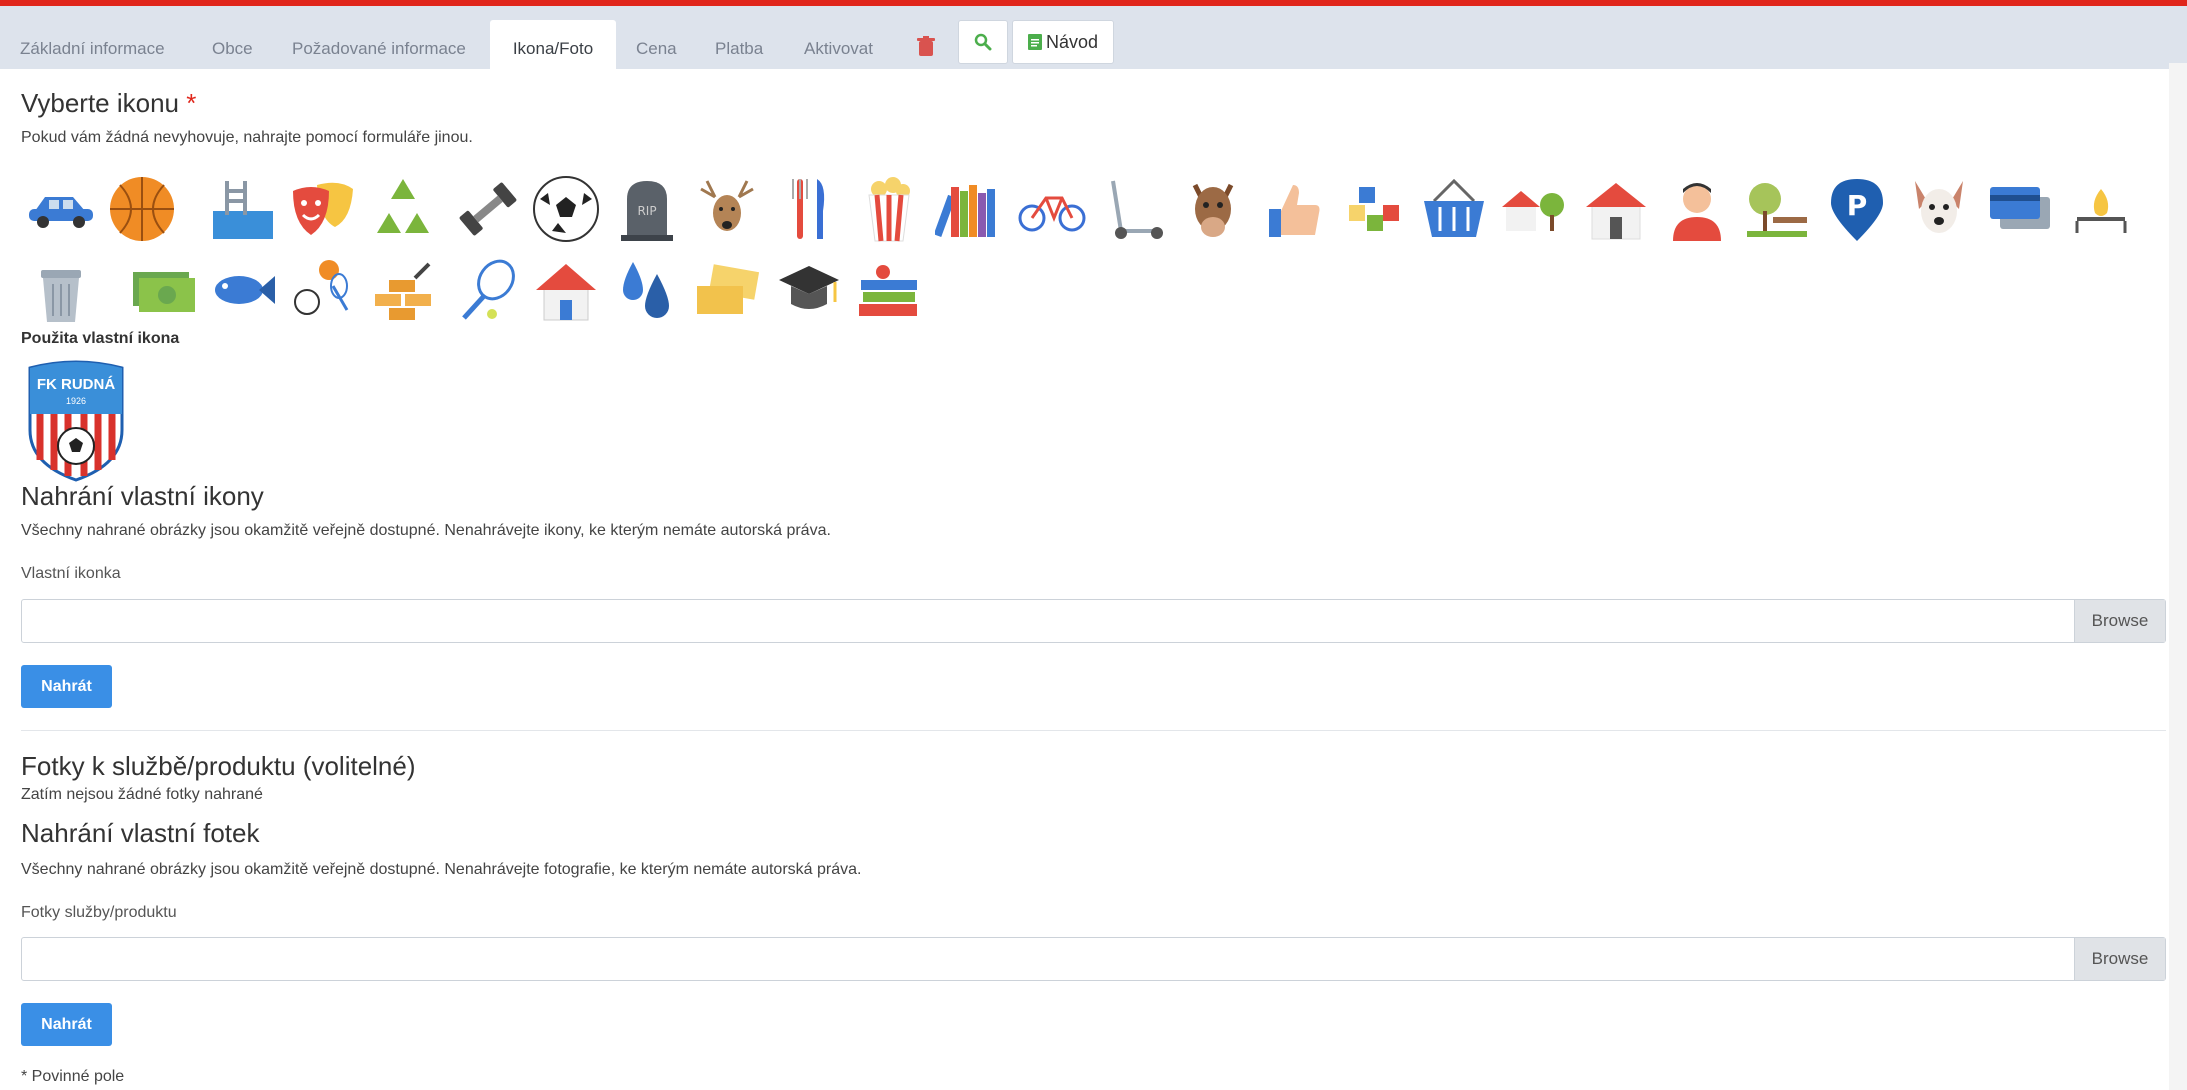 The height and width of the screenshot is (1090, 2187). I want to click on theater-masks-icon, so click(323, 209).